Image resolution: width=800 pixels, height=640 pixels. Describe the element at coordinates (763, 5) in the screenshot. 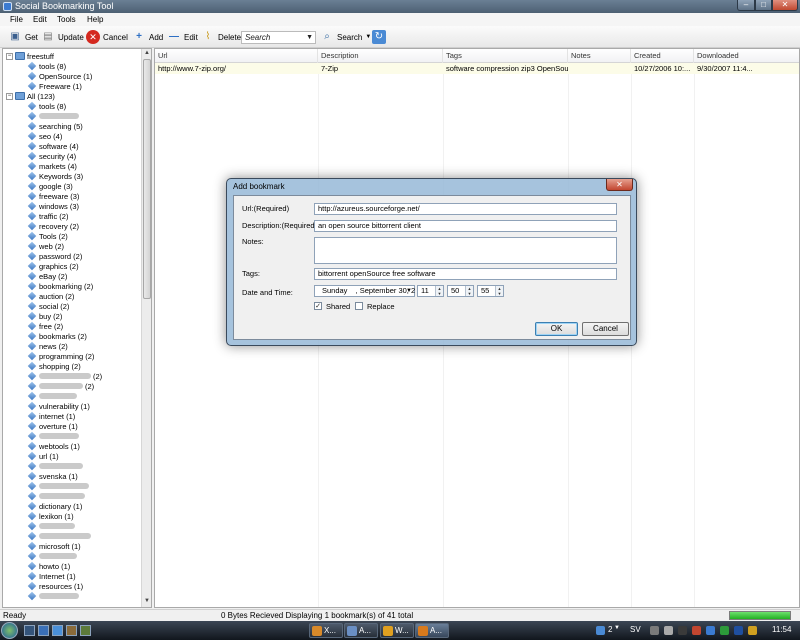

I see `maximize-button: □` at that location.